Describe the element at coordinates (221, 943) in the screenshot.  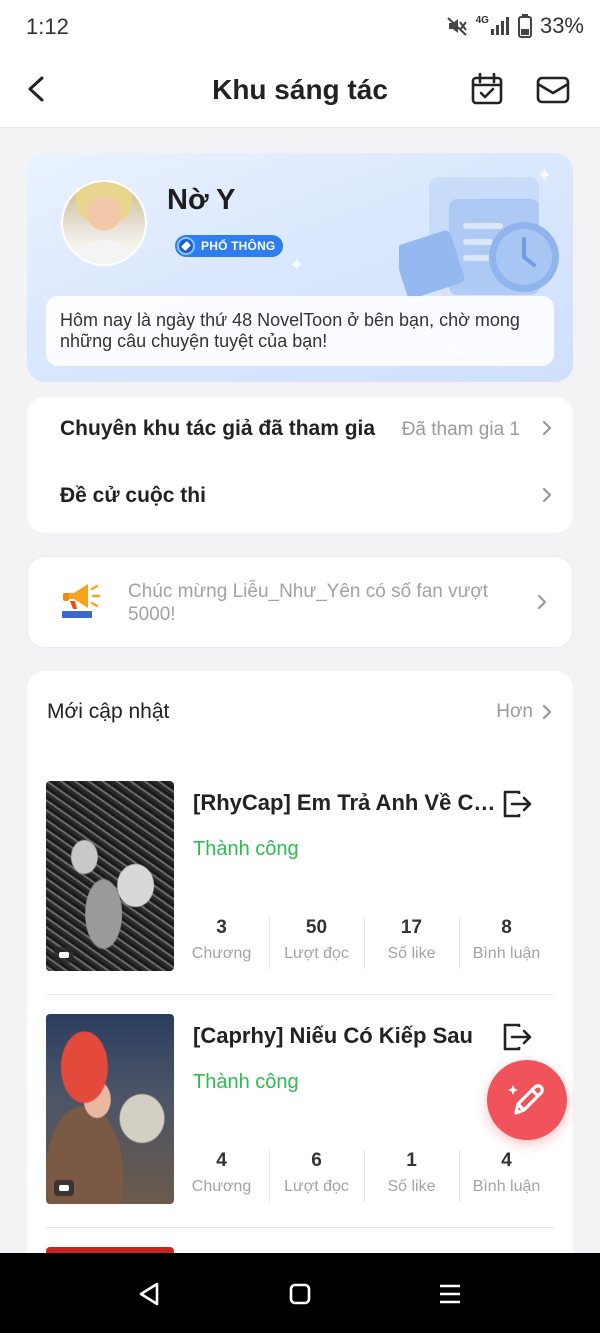
I see `stat-chapters: 3 Chương` at that location.